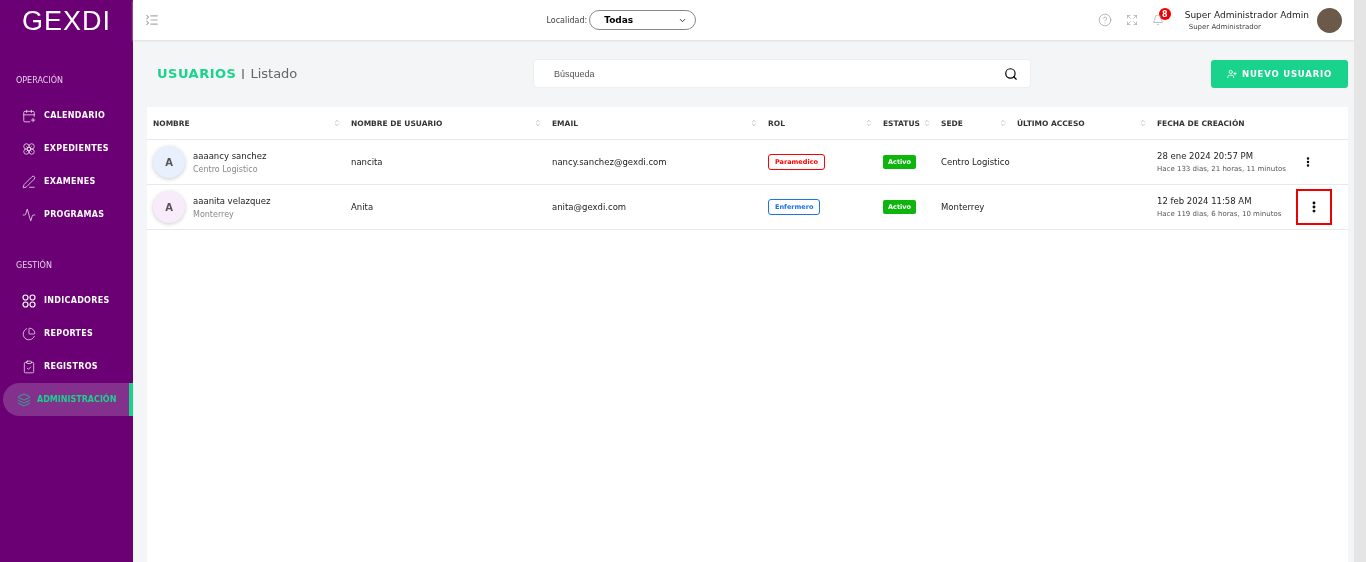  I want to click on logo: GEXDI, so click(66, 21).